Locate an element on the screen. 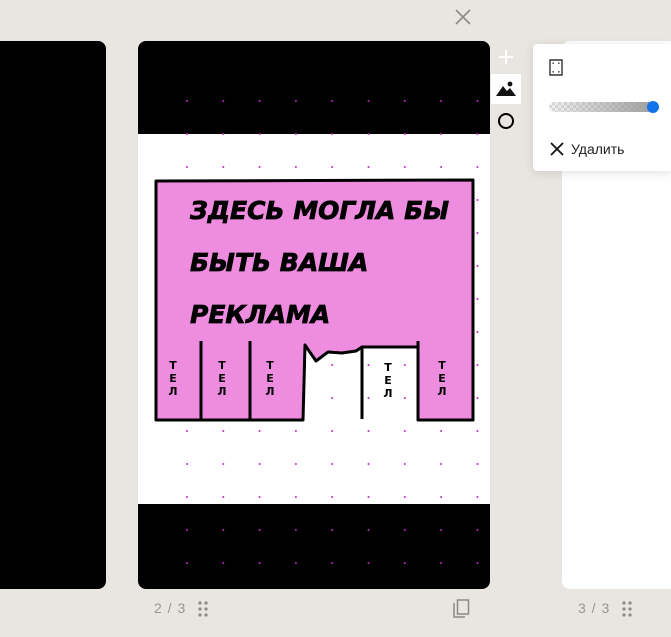 The width and height of the screenshot is (671, 637). opacity-slider is located at coordinates (604, 107).